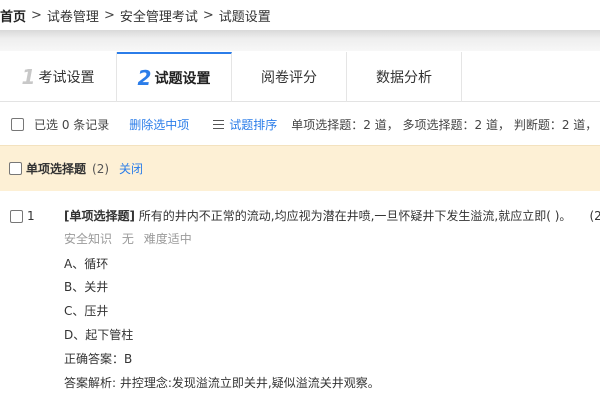 The height and width of the screenshot is (400, 600). I want to click on selected-count: 已选 0 条记录, so click(72, 124).